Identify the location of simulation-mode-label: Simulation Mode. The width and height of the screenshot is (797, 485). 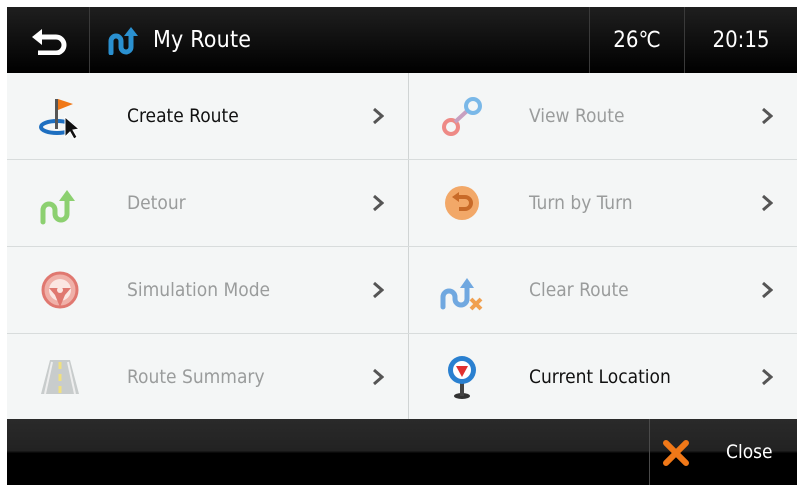
(199, 290).